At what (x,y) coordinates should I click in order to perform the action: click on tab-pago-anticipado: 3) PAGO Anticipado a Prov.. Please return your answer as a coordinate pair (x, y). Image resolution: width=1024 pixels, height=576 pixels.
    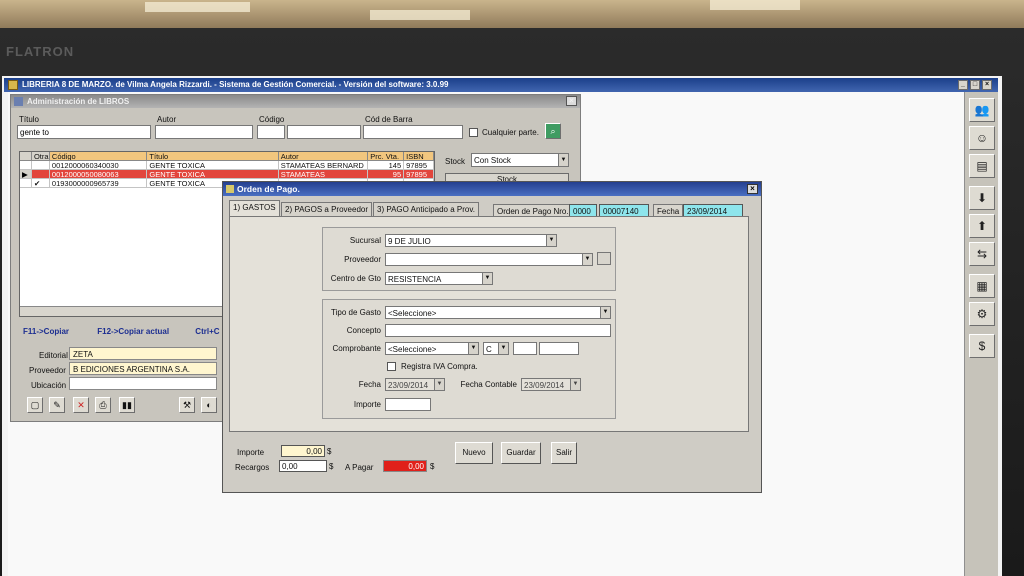
    Looking at the image, I should click on (426, 209).